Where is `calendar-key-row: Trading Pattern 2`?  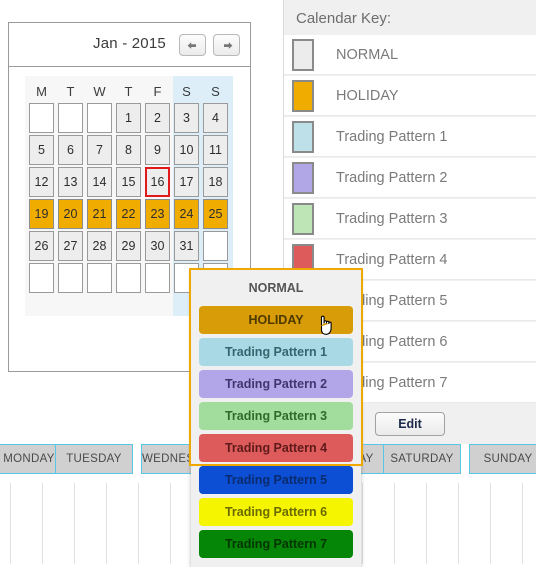 calendar-key-row: Trading Pattern 2 is located at coordinates (410, 178).